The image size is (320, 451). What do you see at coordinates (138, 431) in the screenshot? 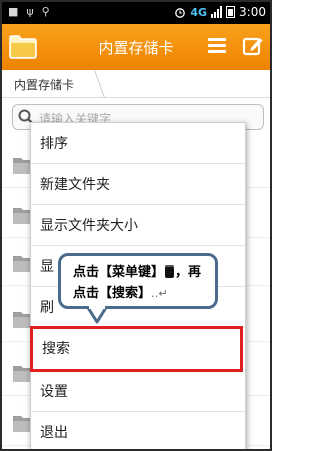
I see `menu-item-exit: 退出` at bounding box center [138, 431].